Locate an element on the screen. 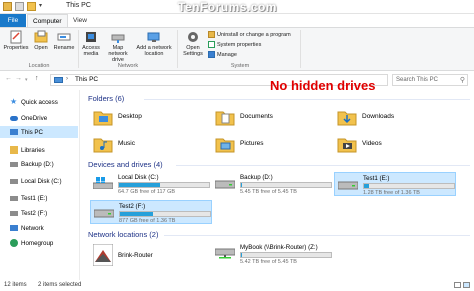  nav-item-test1-e: Test1 (E:) is located at coordinates (39, 198).